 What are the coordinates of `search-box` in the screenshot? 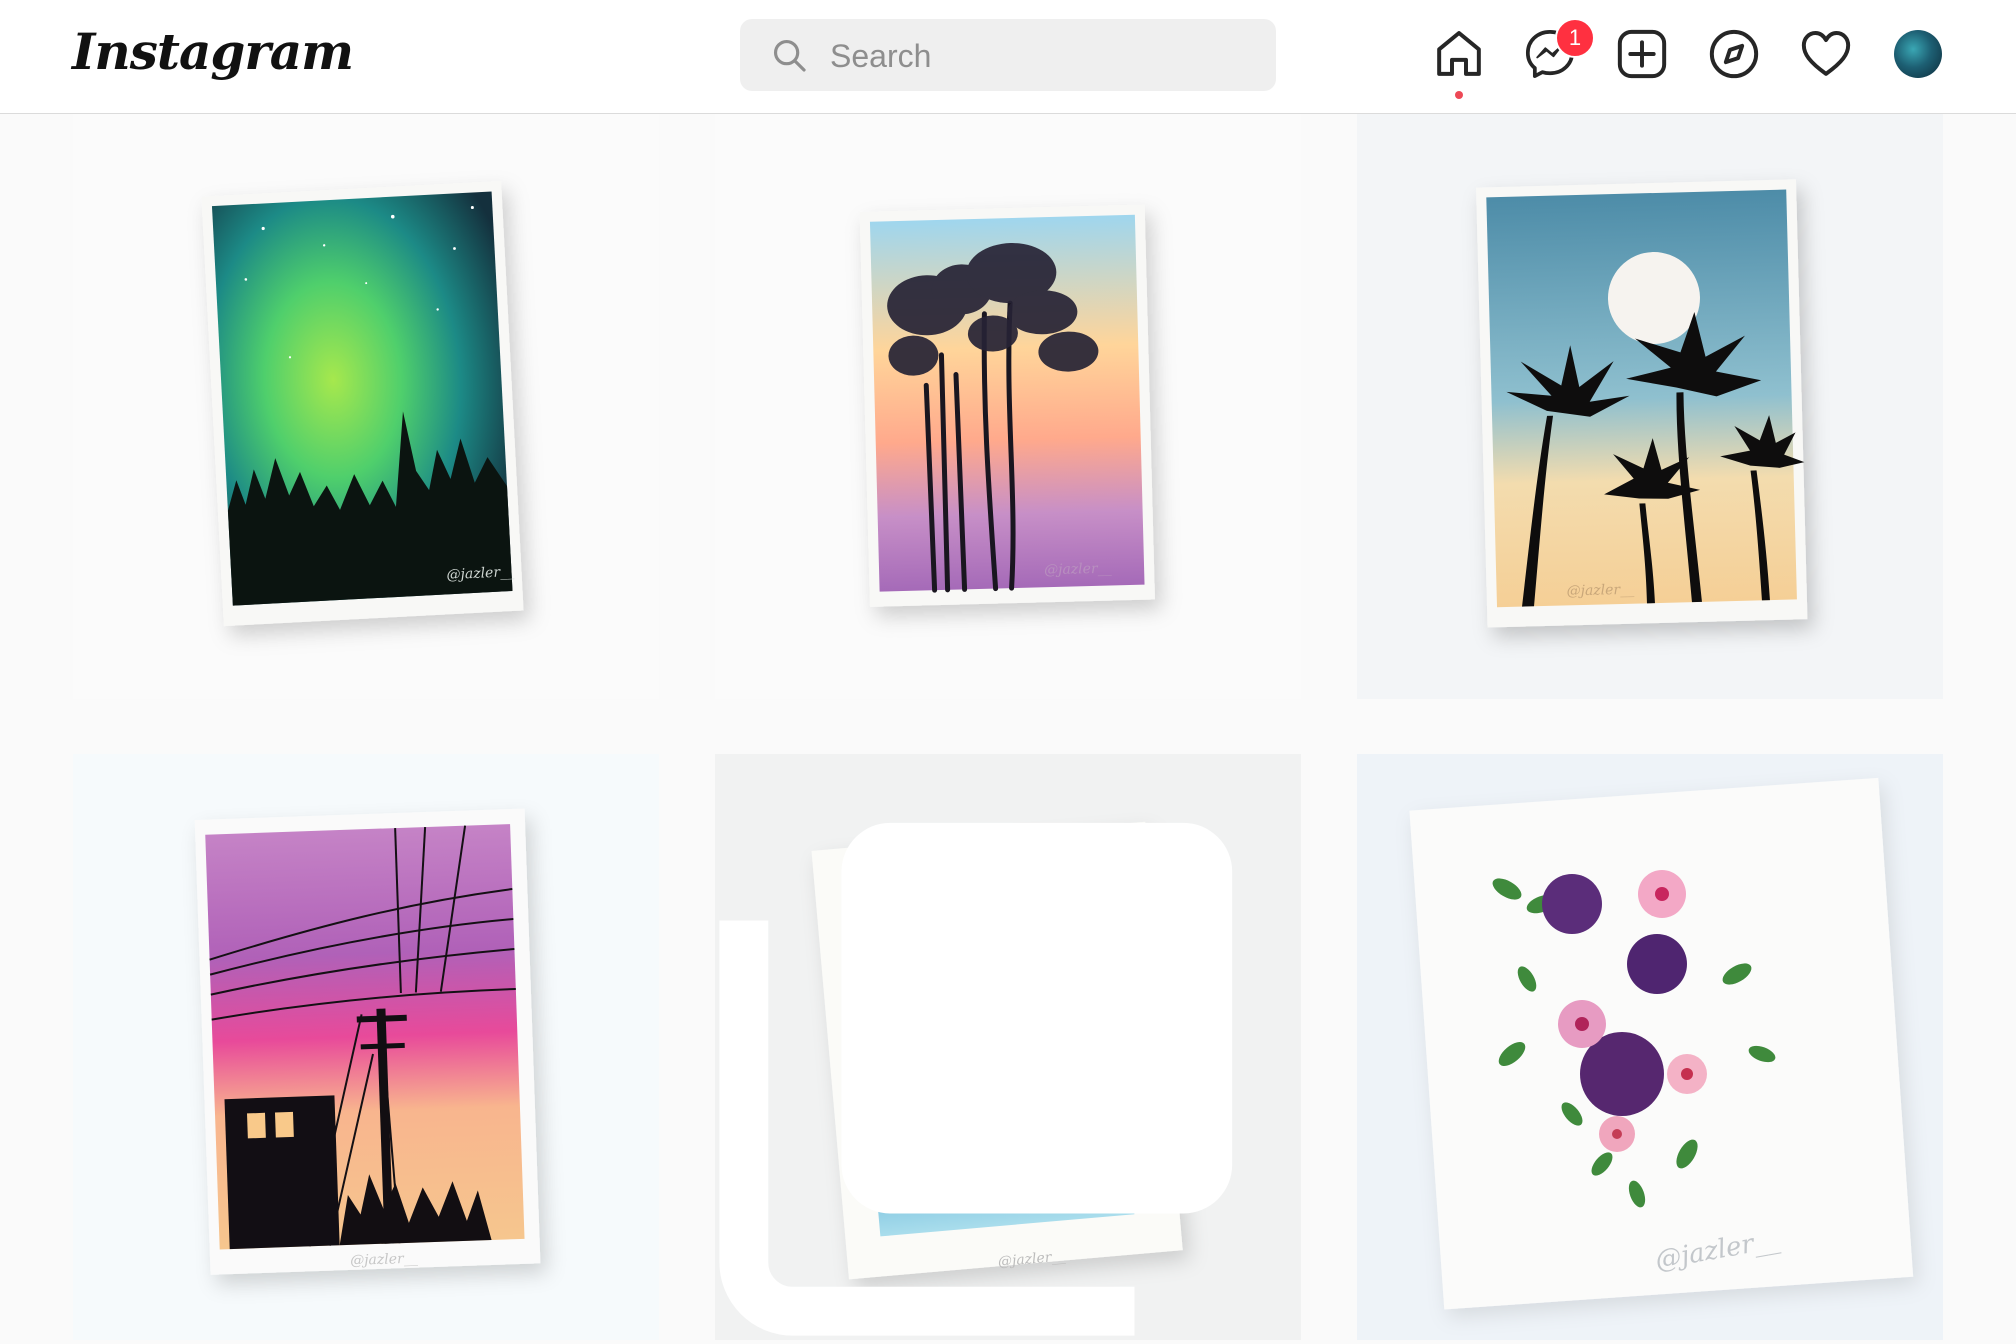 It's located at (1008, 55).